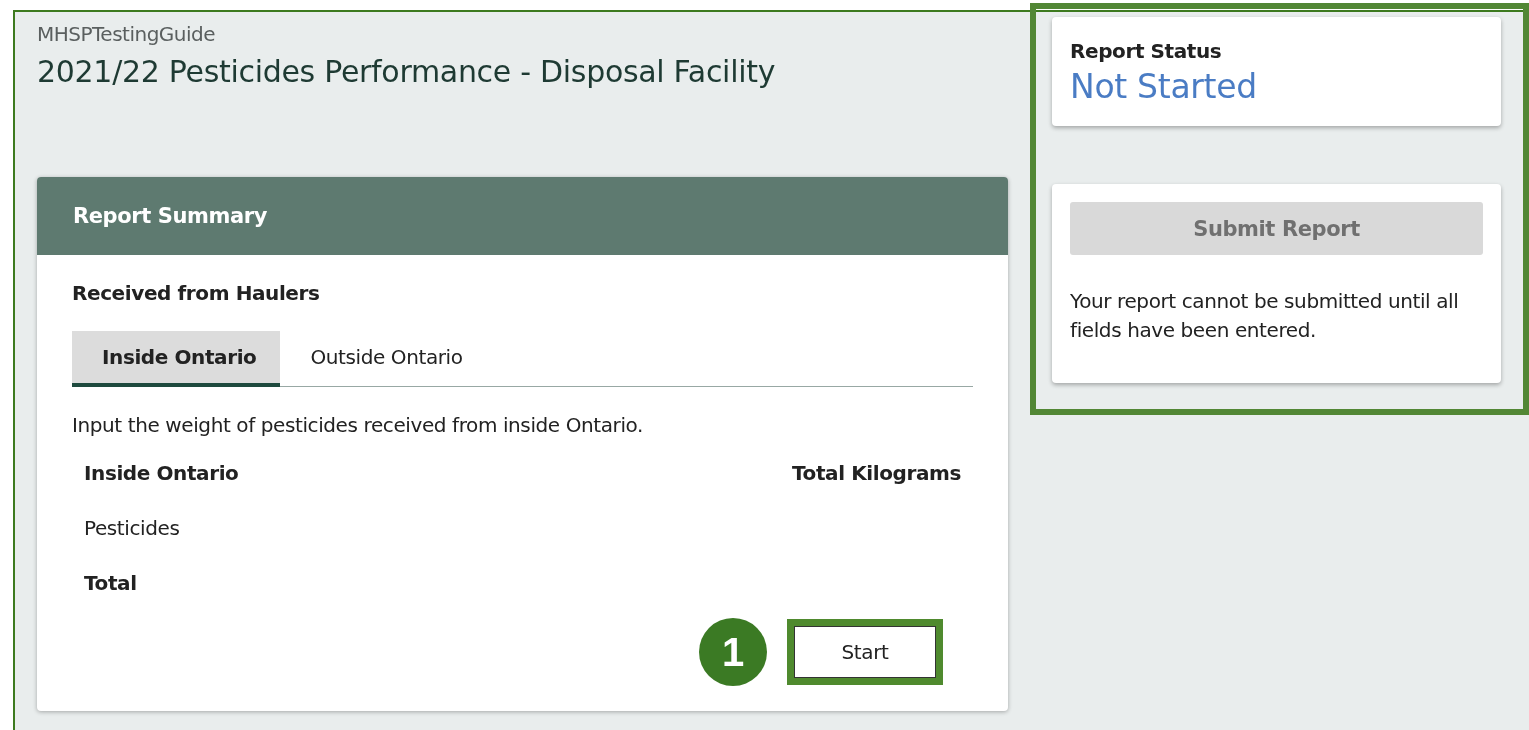 This screenshot has height=730, width=1529. I want to click on status-value: Not Started, so click(1164, 86).